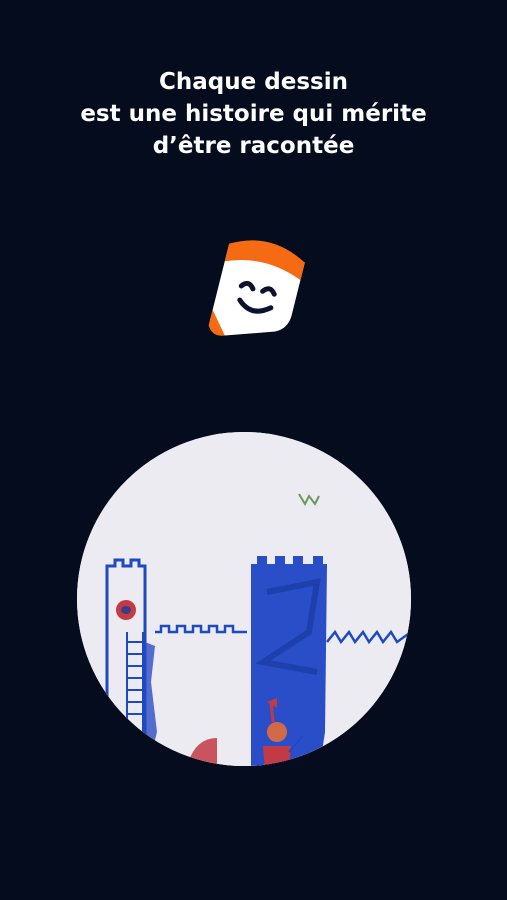 This screenshot has height=900, width=507. Describe the element at coordinates (253, 146) in the screenshot. I see `headline-line-3: d’être racontée` at that location.